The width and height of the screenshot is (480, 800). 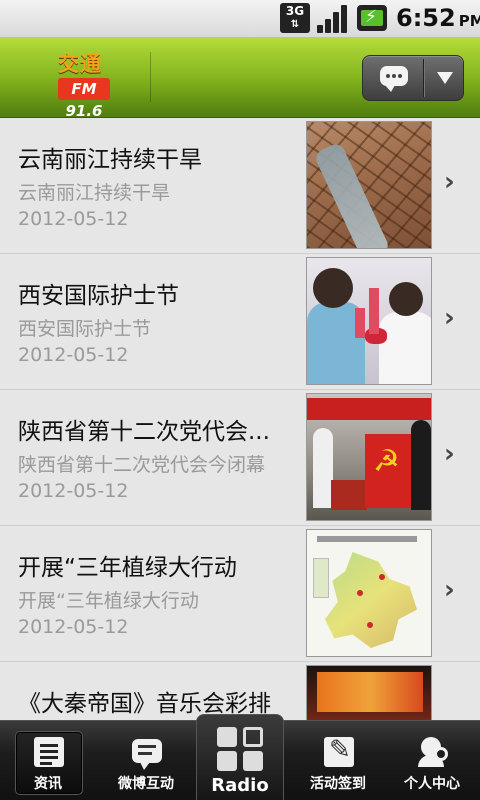 What do you see at coordinates (445, 78) in the screenshot?
I see `caret-down-icon` at bounding box center [445, 78].